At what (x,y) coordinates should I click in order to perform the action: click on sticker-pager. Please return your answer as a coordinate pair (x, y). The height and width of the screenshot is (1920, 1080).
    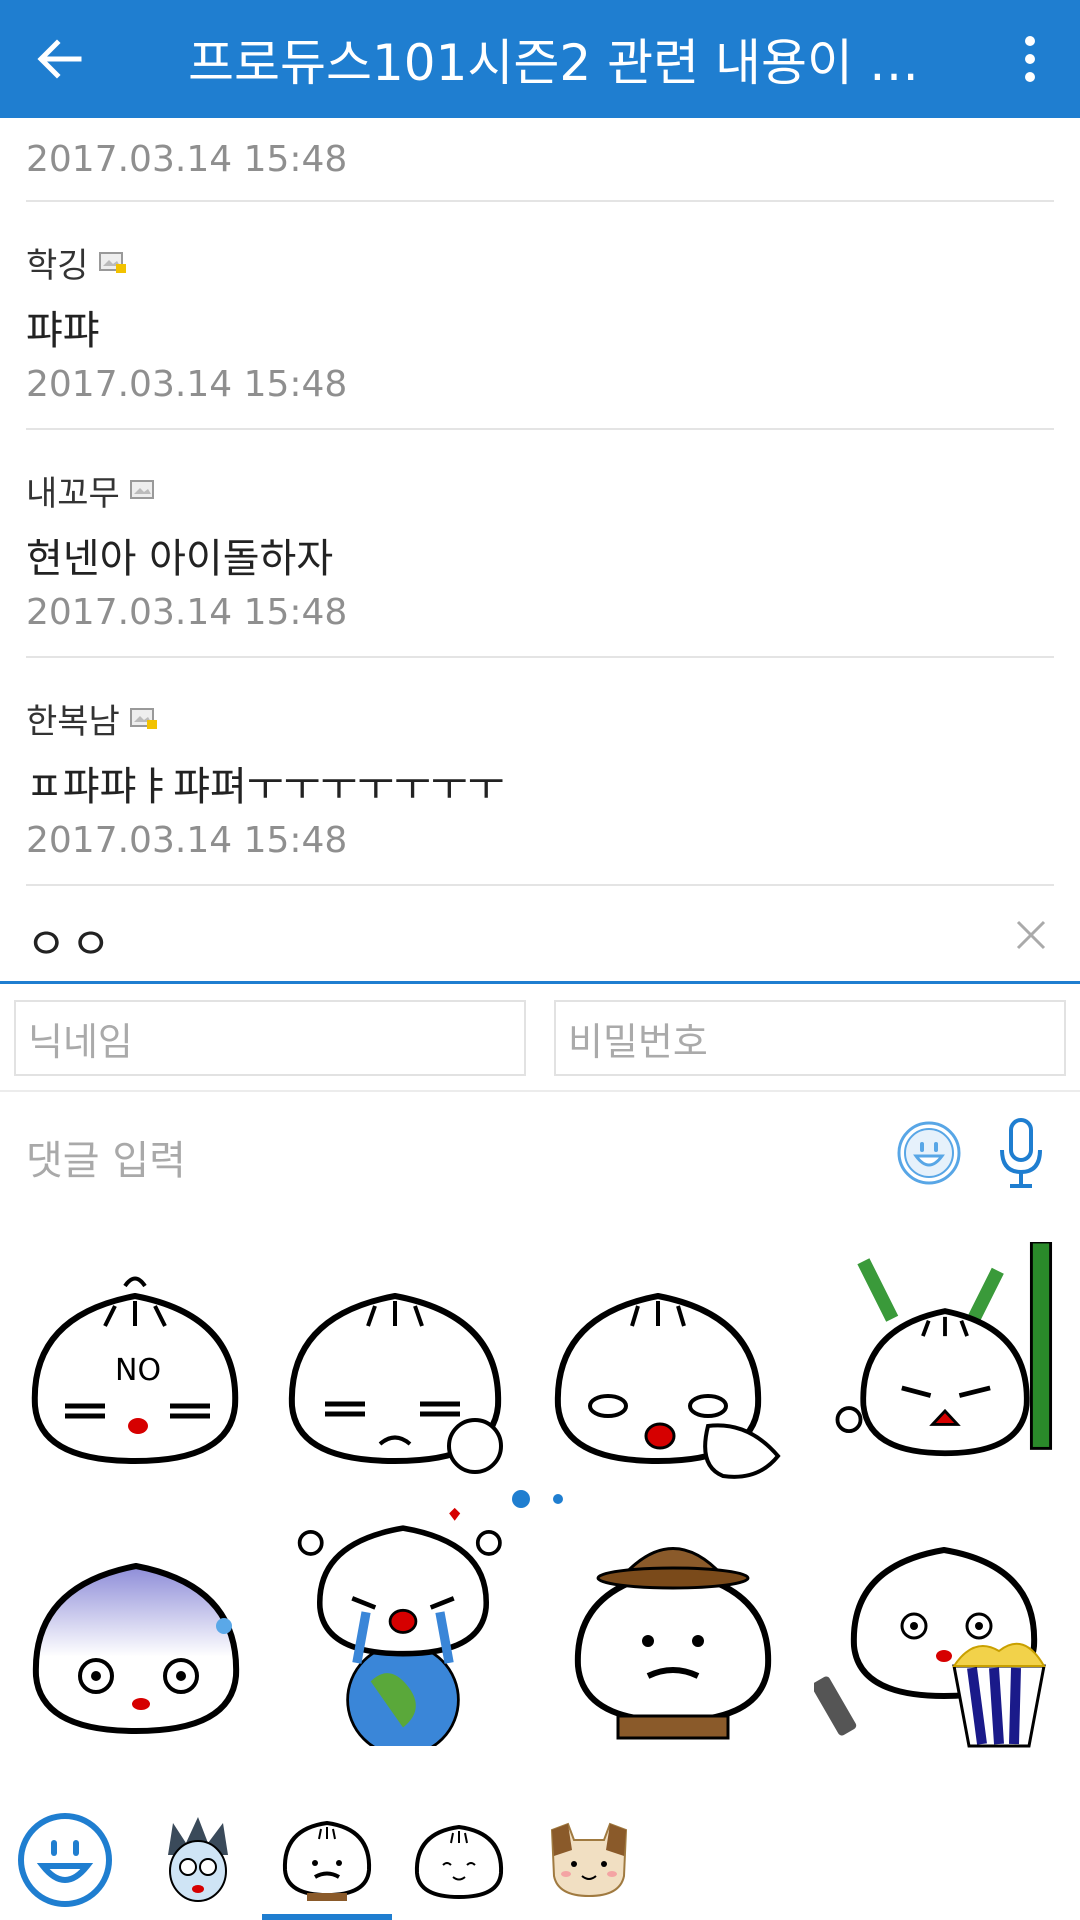
    Looking at the image, I should click on (540, 1499).